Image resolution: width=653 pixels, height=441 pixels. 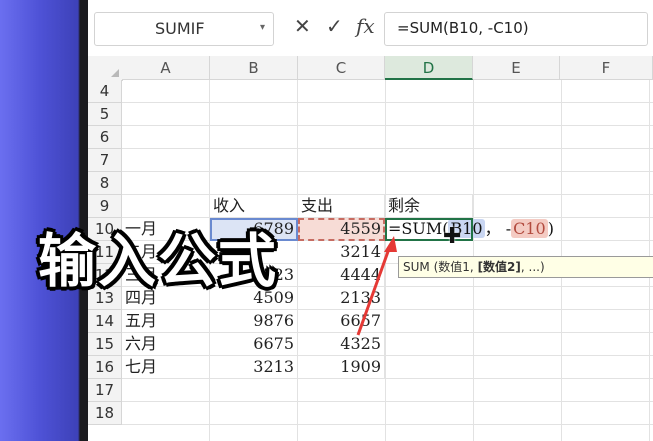 I want to click on annotation-arrow, so click(x=376, y=286).